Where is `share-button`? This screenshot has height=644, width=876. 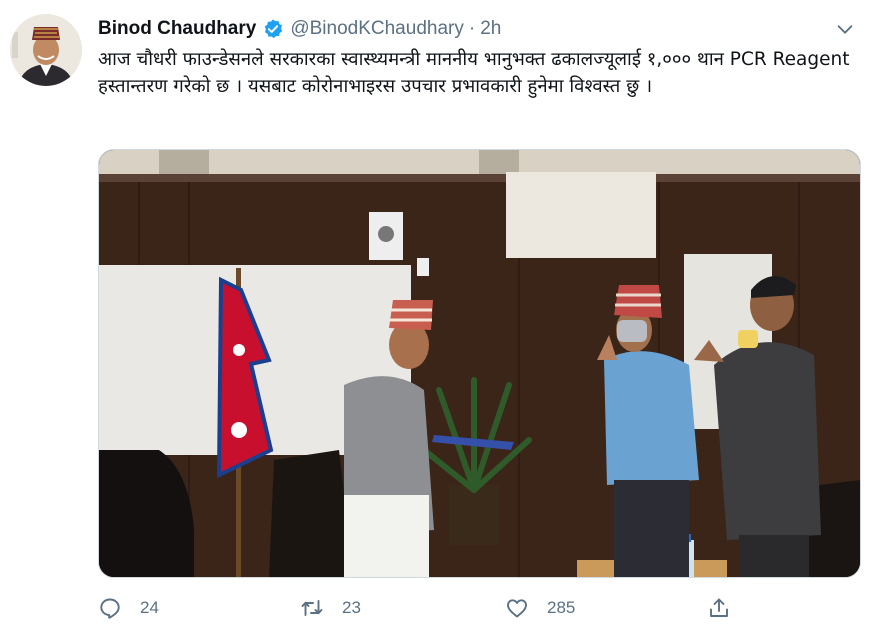
share-button is located at coordinates (719, 608).